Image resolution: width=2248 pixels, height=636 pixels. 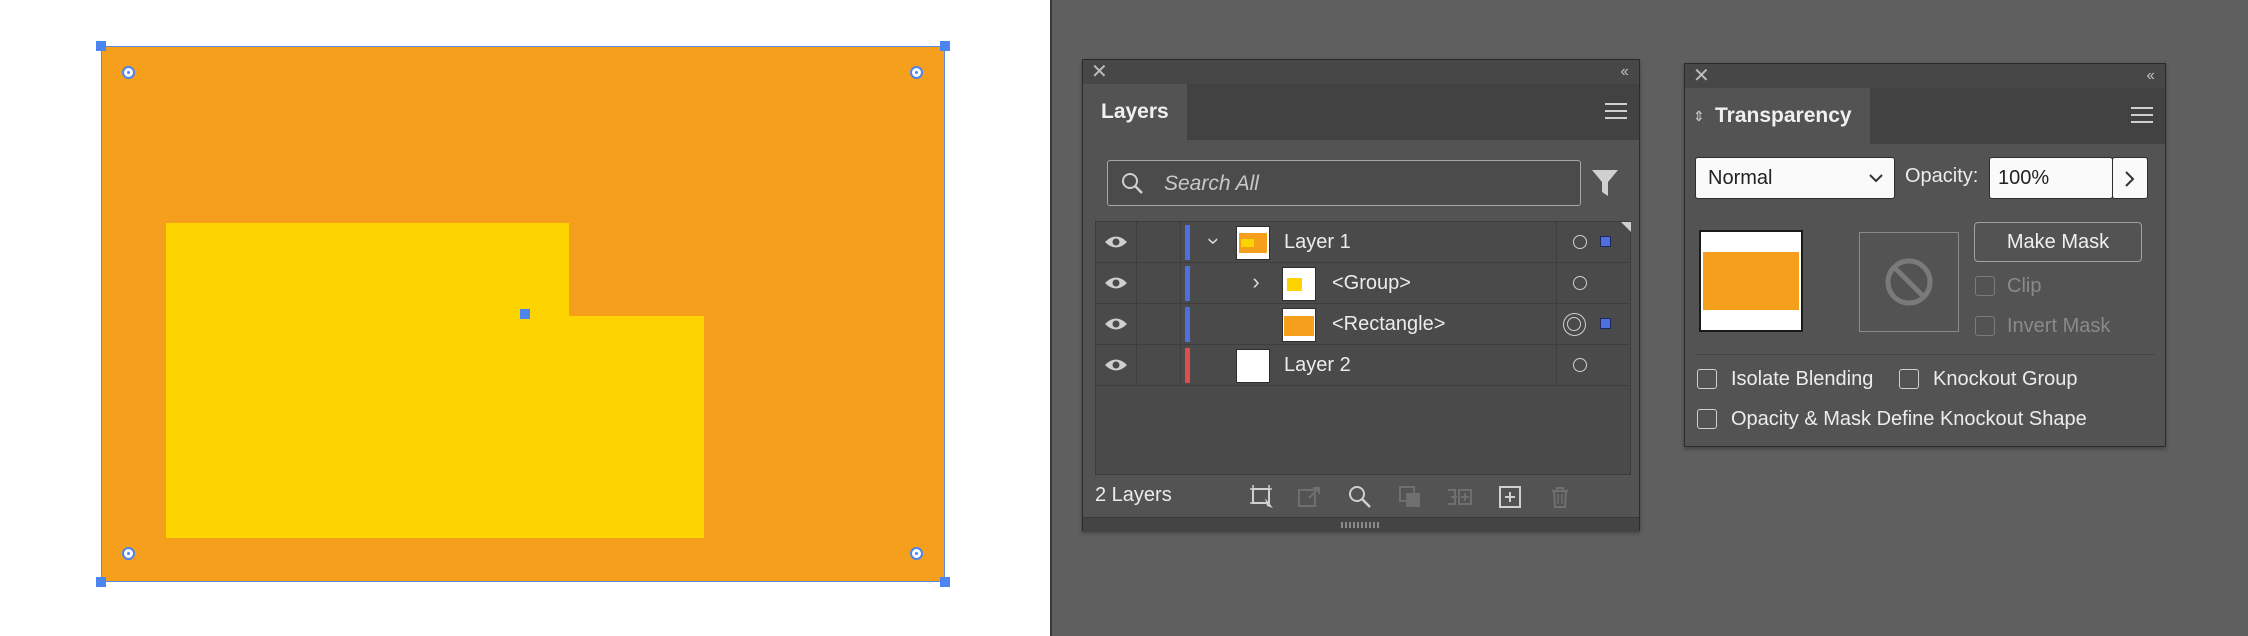 I want to click on opacity-input: 100%, so click(x=2051, y=178).